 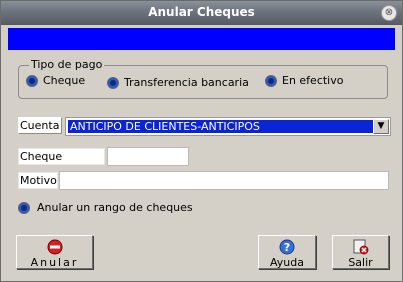 I want to click on salir-button: Salir, so click(x=360, y=252).